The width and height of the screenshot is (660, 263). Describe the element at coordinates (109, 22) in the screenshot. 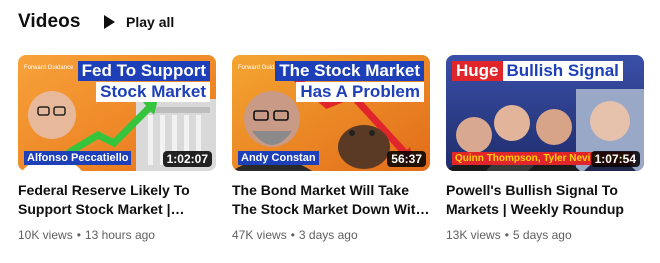

I see `play-icon` at that location.